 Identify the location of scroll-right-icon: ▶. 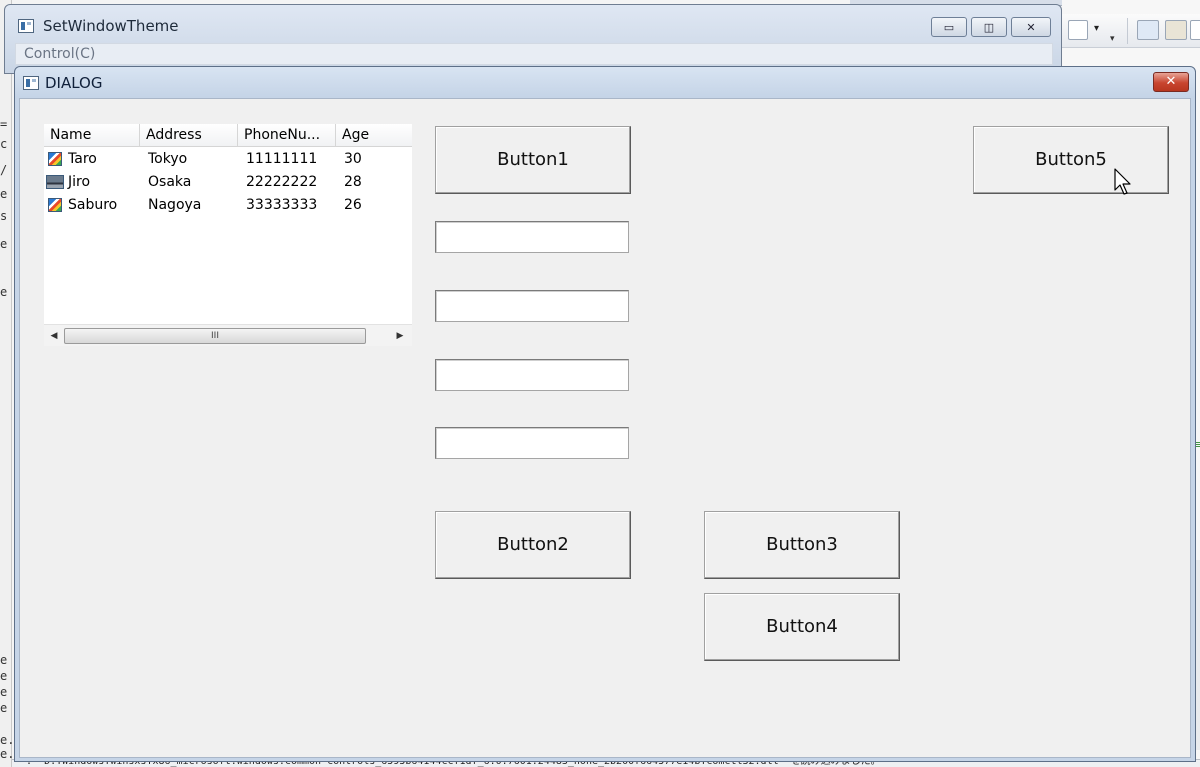
(400, 336).